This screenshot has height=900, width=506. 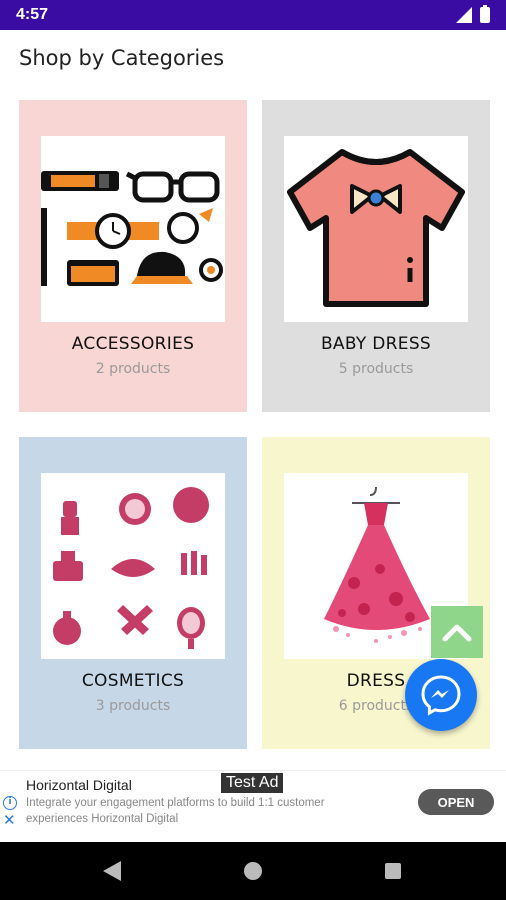 I want to click on category-count: 3 products, so click(x=133, y=706).